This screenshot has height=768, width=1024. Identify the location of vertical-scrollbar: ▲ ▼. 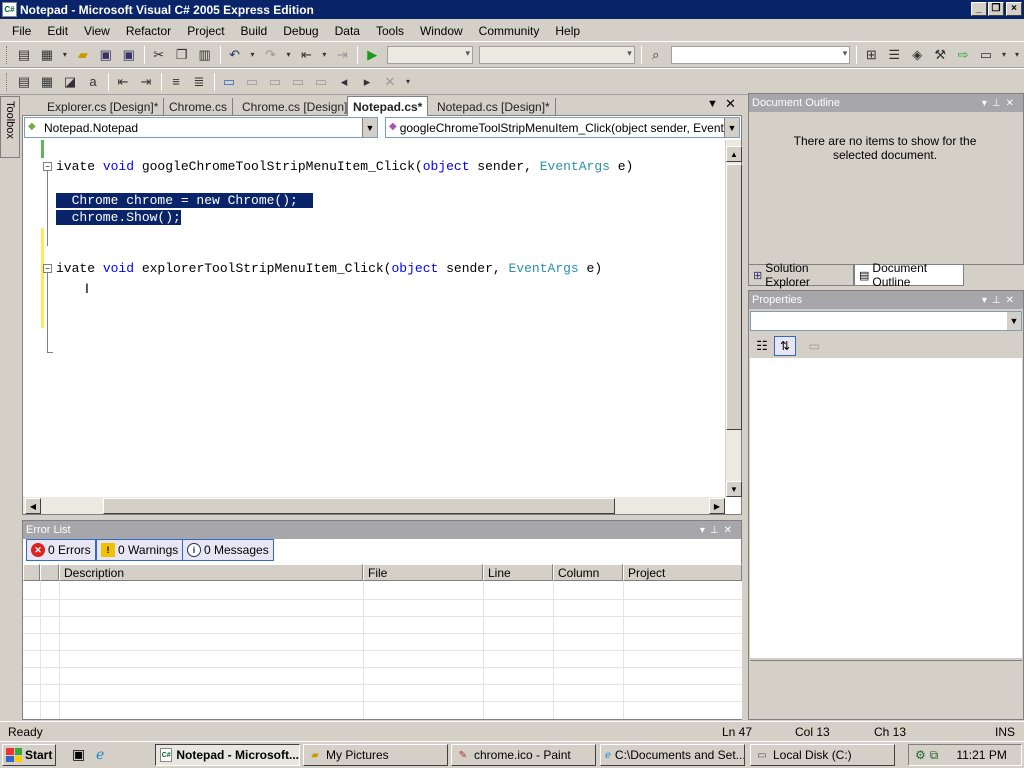
(733, 318).